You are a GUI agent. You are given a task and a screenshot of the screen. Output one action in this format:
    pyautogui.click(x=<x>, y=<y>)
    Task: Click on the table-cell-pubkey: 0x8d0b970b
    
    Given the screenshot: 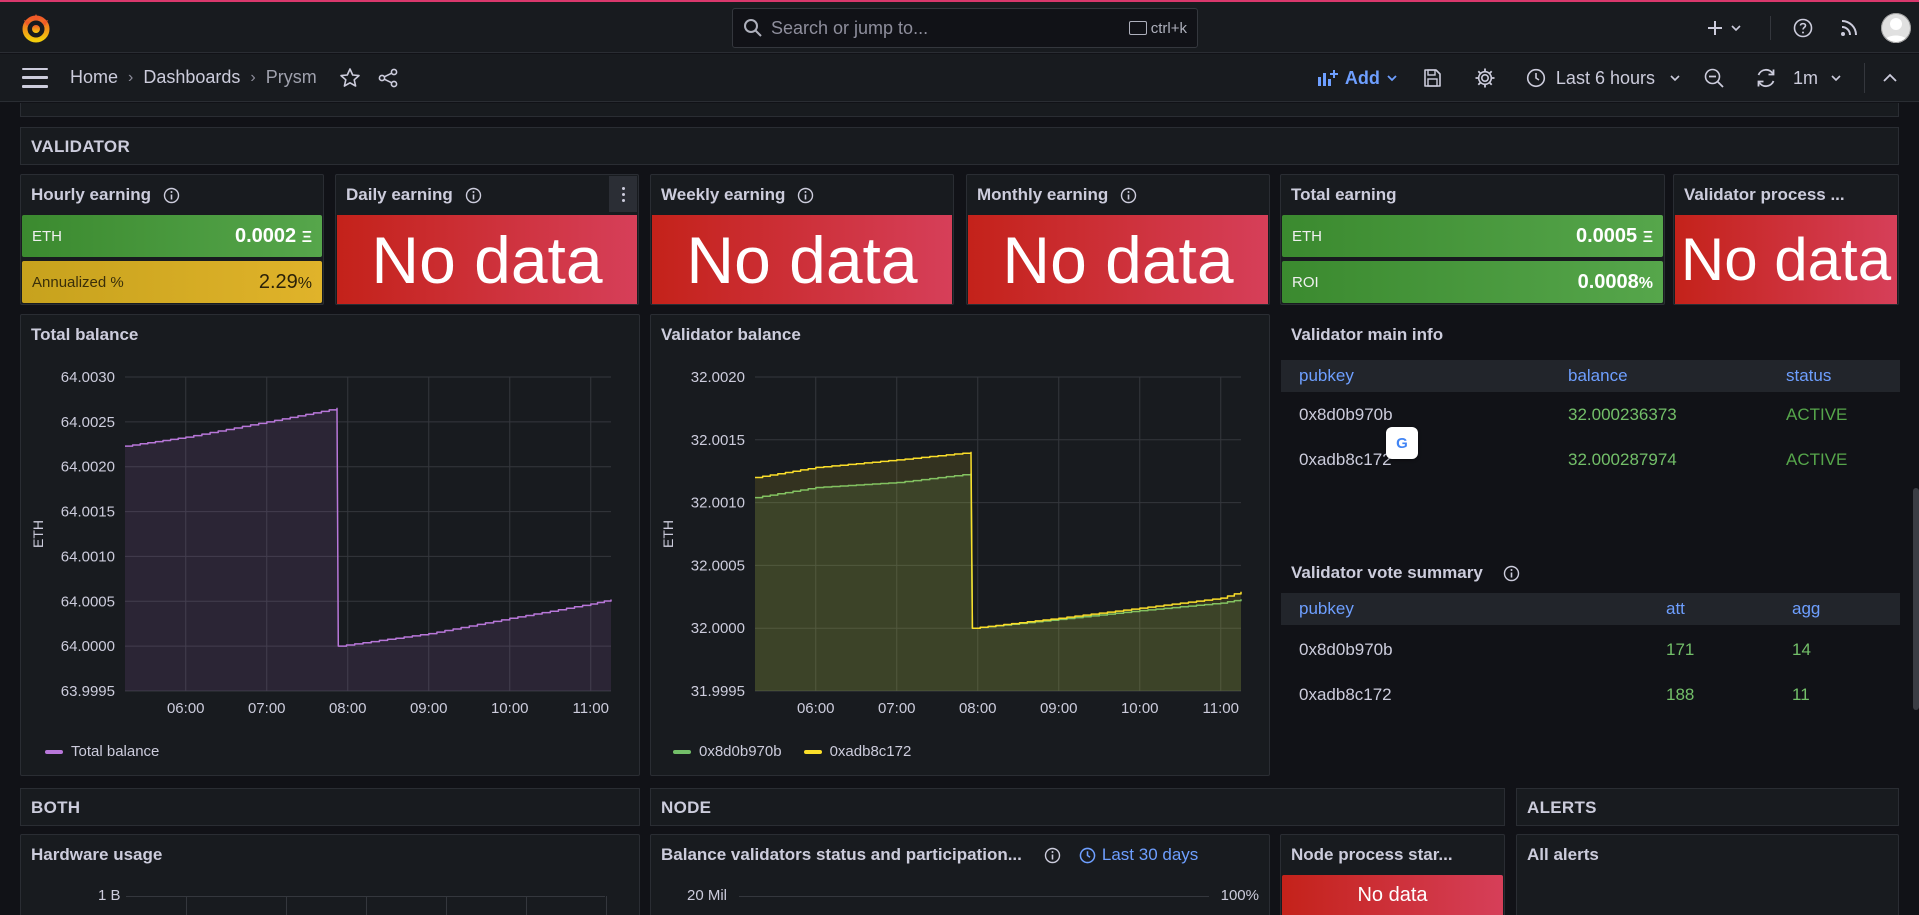 What is the action you would take?
    pyautogui.click(x=1346, y=414)
    